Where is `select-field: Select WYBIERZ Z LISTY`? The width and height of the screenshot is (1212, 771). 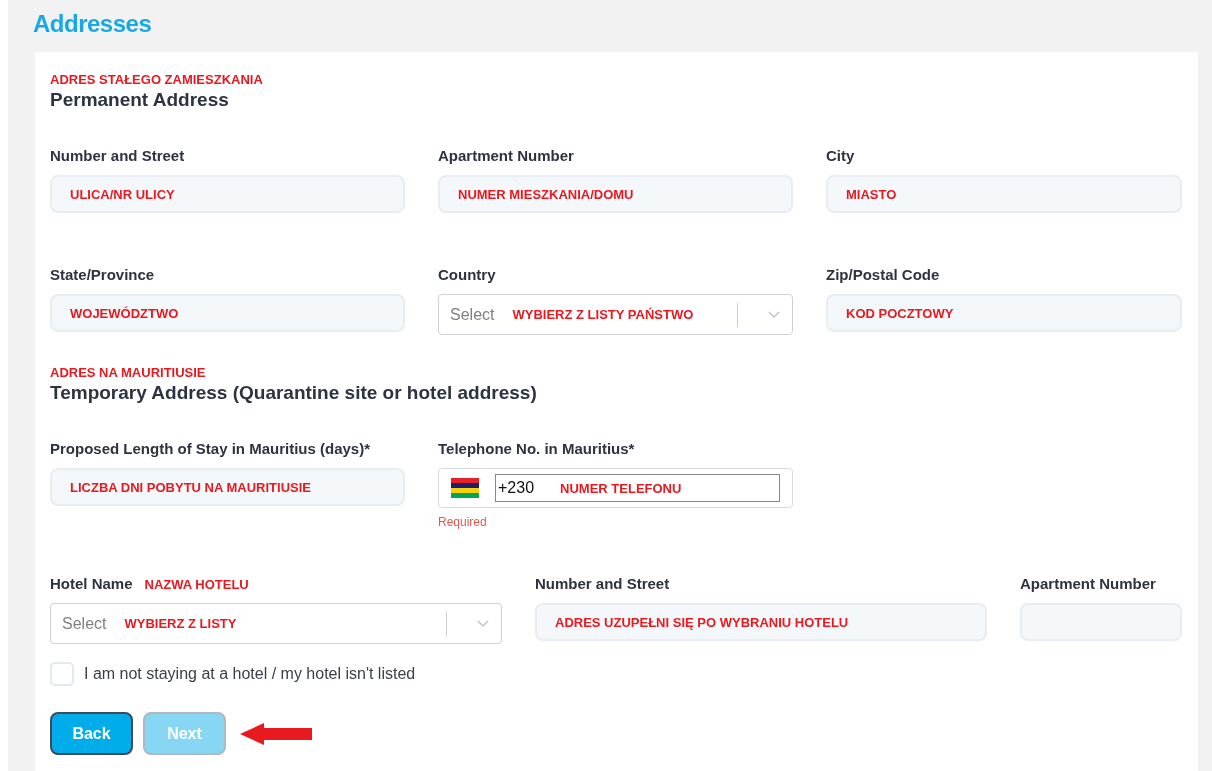 select-field: Select WYBIERZ Z LISTY is located at coordinates (276, 623).